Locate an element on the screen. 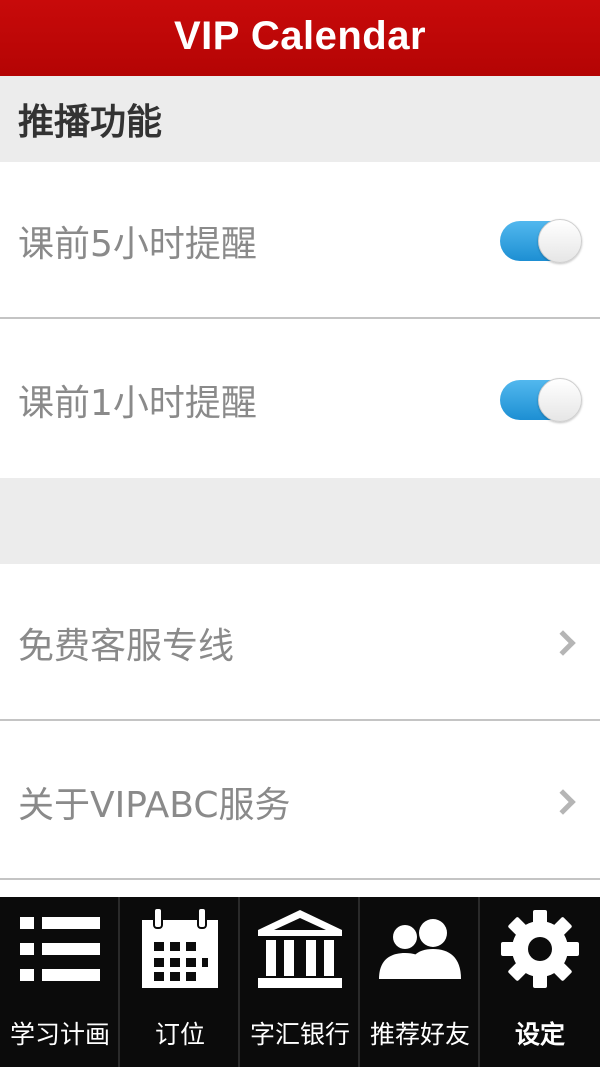 The width and height of the screenshot is (600, 1067). section-gap is located at coordinates (300, 521).